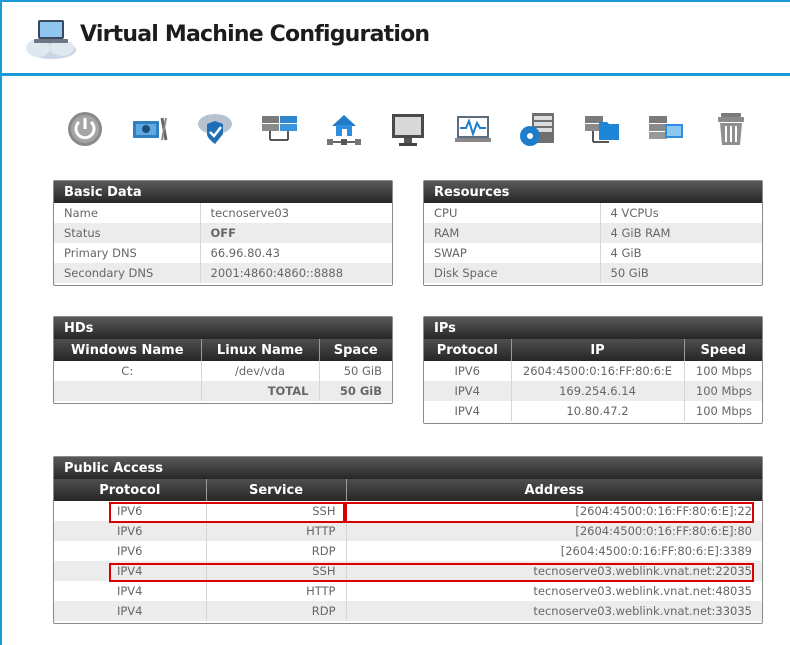  What do you see at coordinates (512, 233) in the screenshot?
I see `field-label: RAM` at bounding box center [512, 233].